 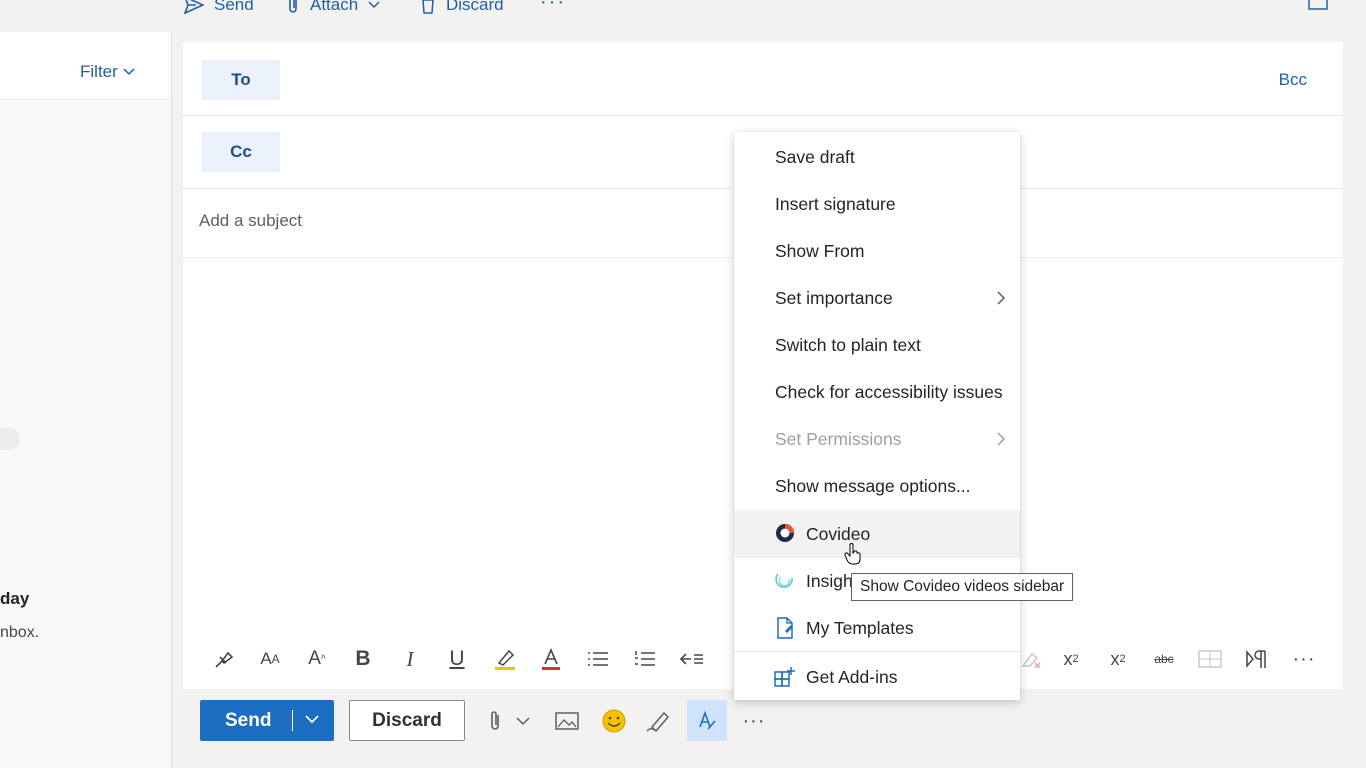 What do you see at coordinates (829, 580) in the screenshot?
I see `menu-item-label: Insigh` at bounding box center [829, 580].